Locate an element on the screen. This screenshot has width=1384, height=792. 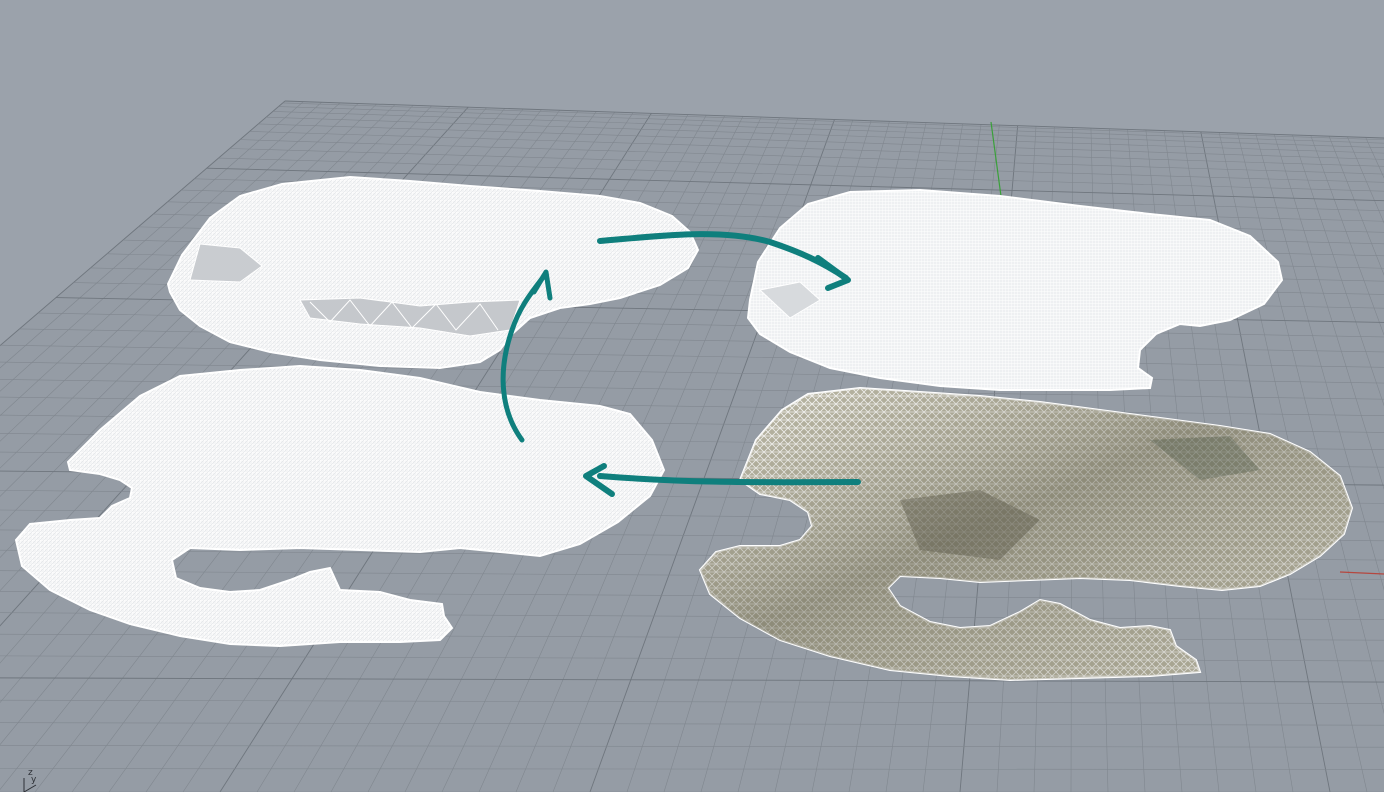
axis-y-label: y is located at coordinates (34, 780).